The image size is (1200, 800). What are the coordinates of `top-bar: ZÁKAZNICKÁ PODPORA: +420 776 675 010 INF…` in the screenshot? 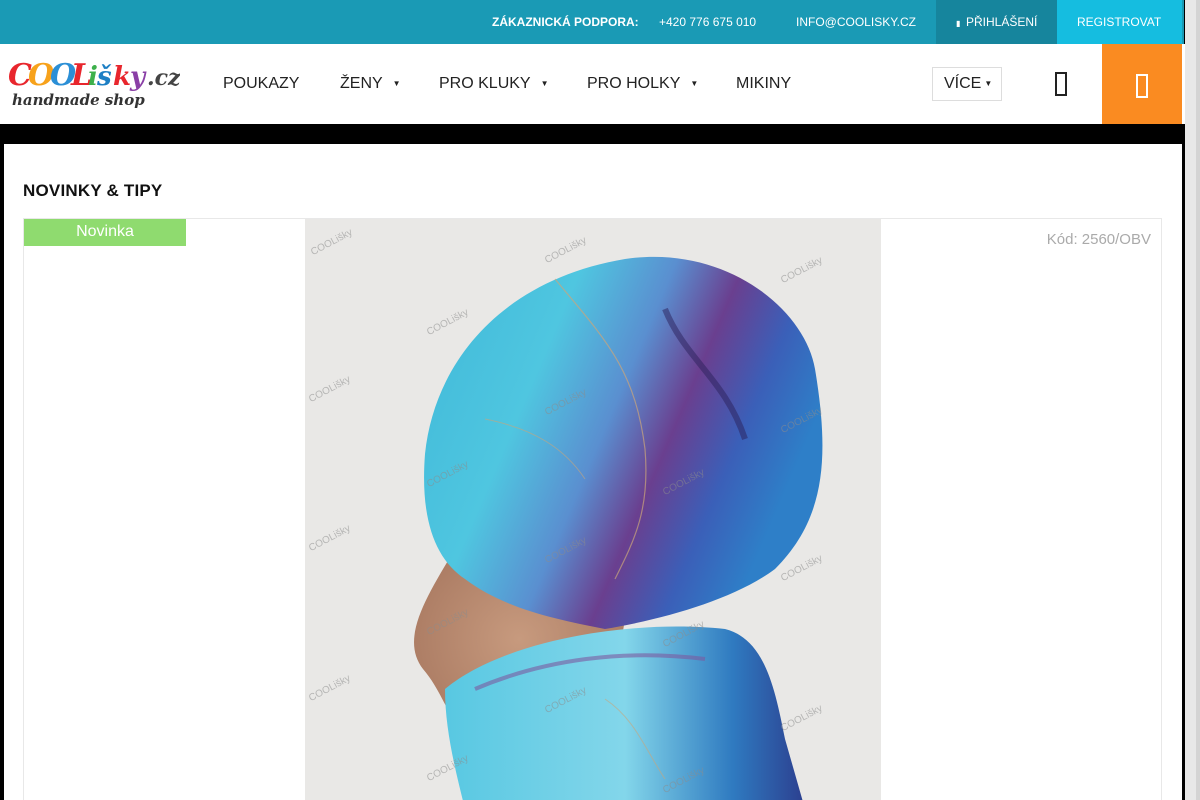 It's located at (592, 22).